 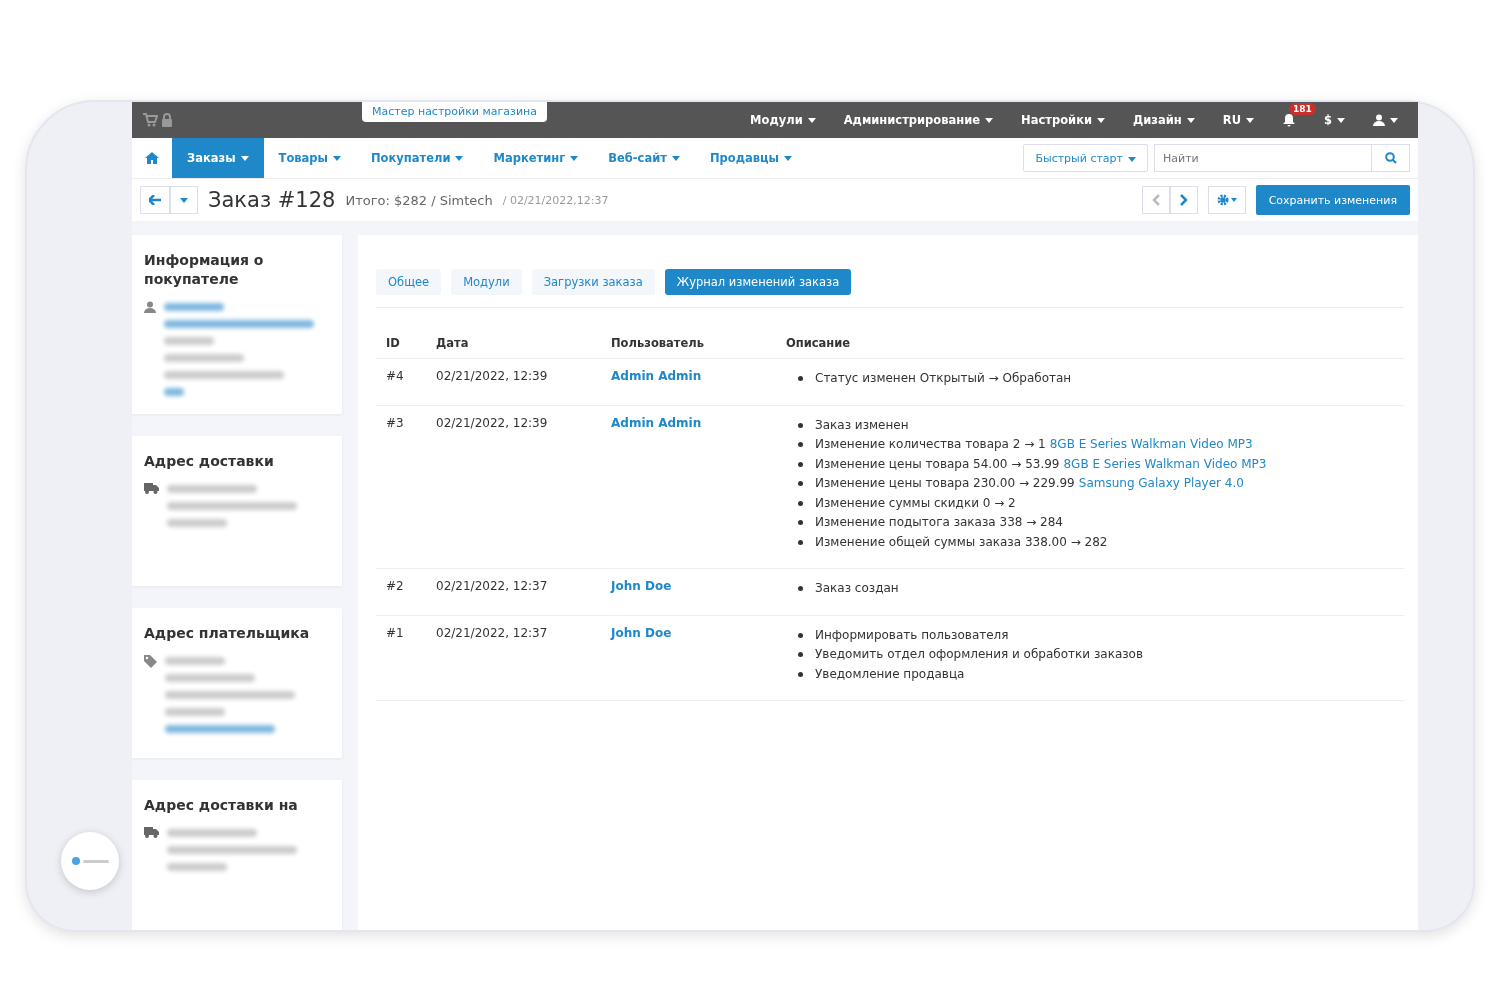 I want to click on lock-icon, so click(x=167, y=120).